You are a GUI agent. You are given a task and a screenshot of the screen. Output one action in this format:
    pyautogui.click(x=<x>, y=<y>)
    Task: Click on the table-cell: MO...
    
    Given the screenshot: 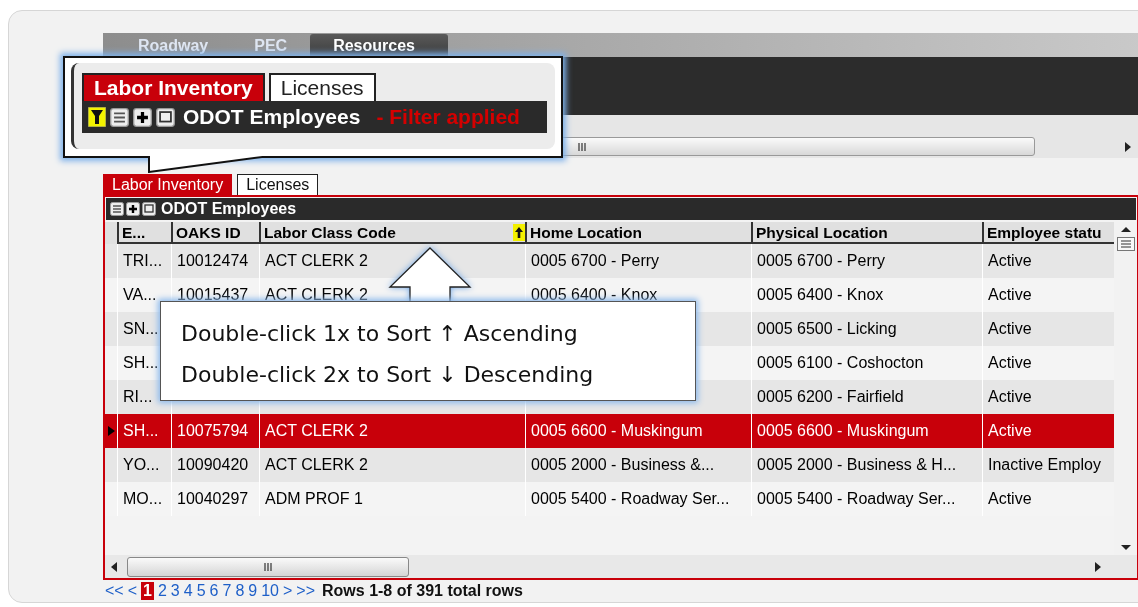 What is the action you would take?
    pyautogui.click(x=143, y=498)
    